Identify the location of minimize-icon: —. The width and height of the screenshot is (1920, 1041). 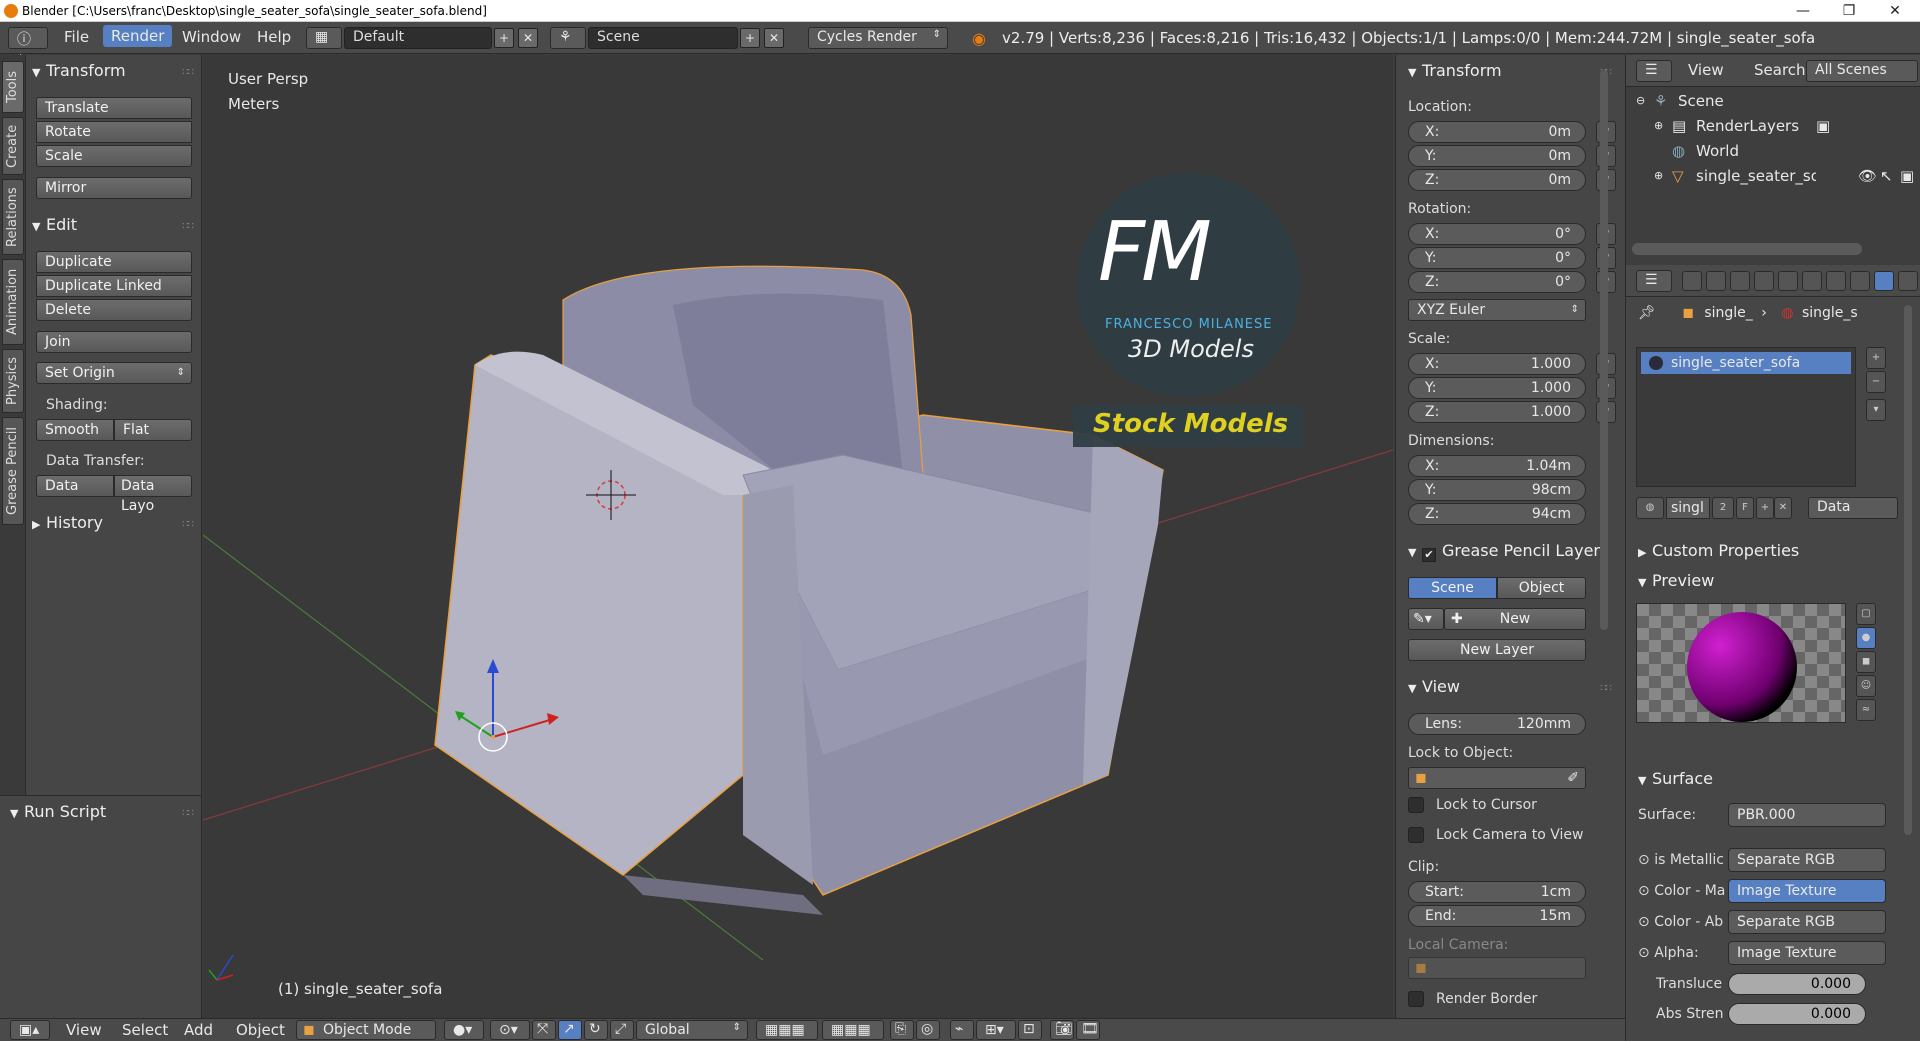
(1803, 11).